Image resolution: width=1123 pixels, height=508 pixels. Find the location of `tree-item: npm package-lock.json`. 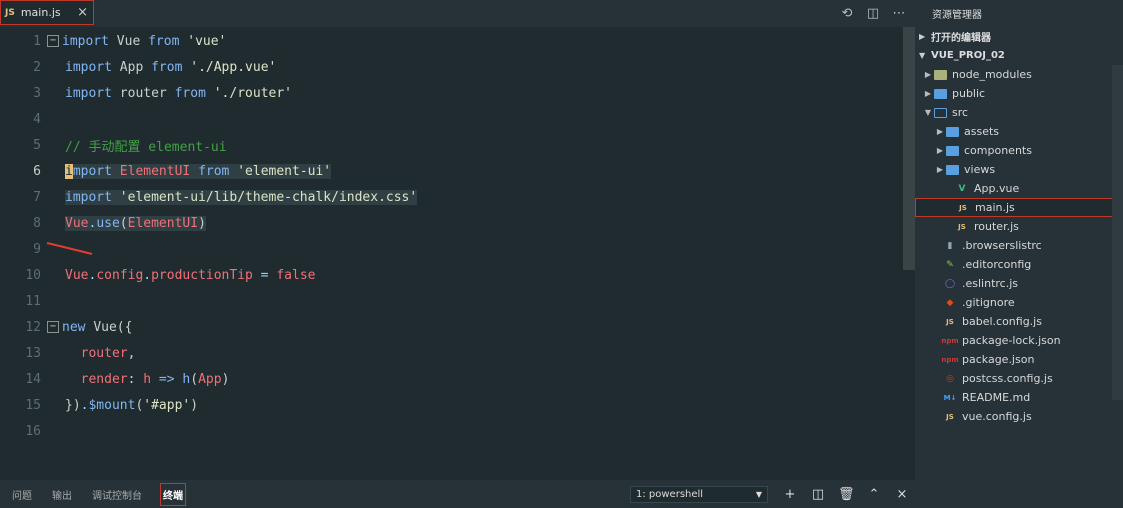

tree-item: npm package-lock.json is located at coordinates (1019, 340).